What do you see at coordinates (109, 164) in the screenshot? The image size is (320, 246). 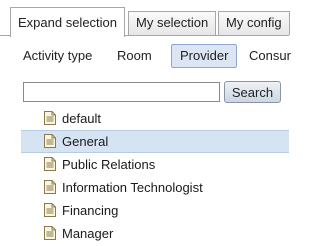 I see `list-item-label: Public Relations` at bounding box center [109, 164].